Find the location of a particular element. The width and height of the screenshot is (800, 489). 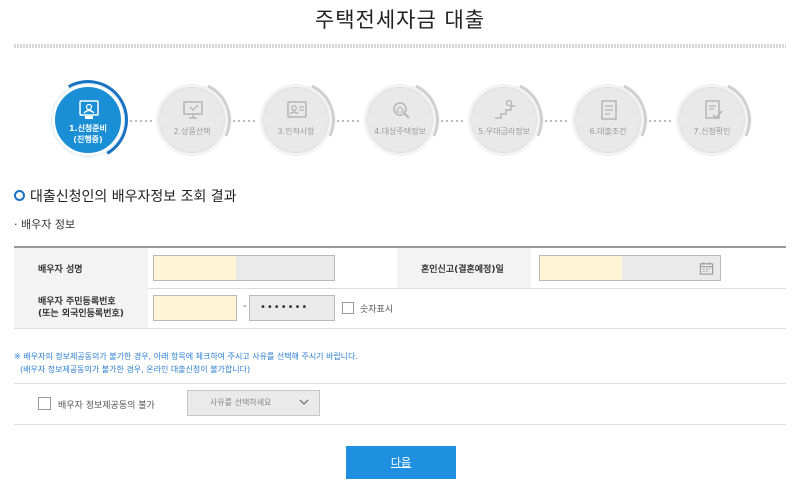

section-subtitle: · 배우자 정보 is located at coordinates (45, 224).